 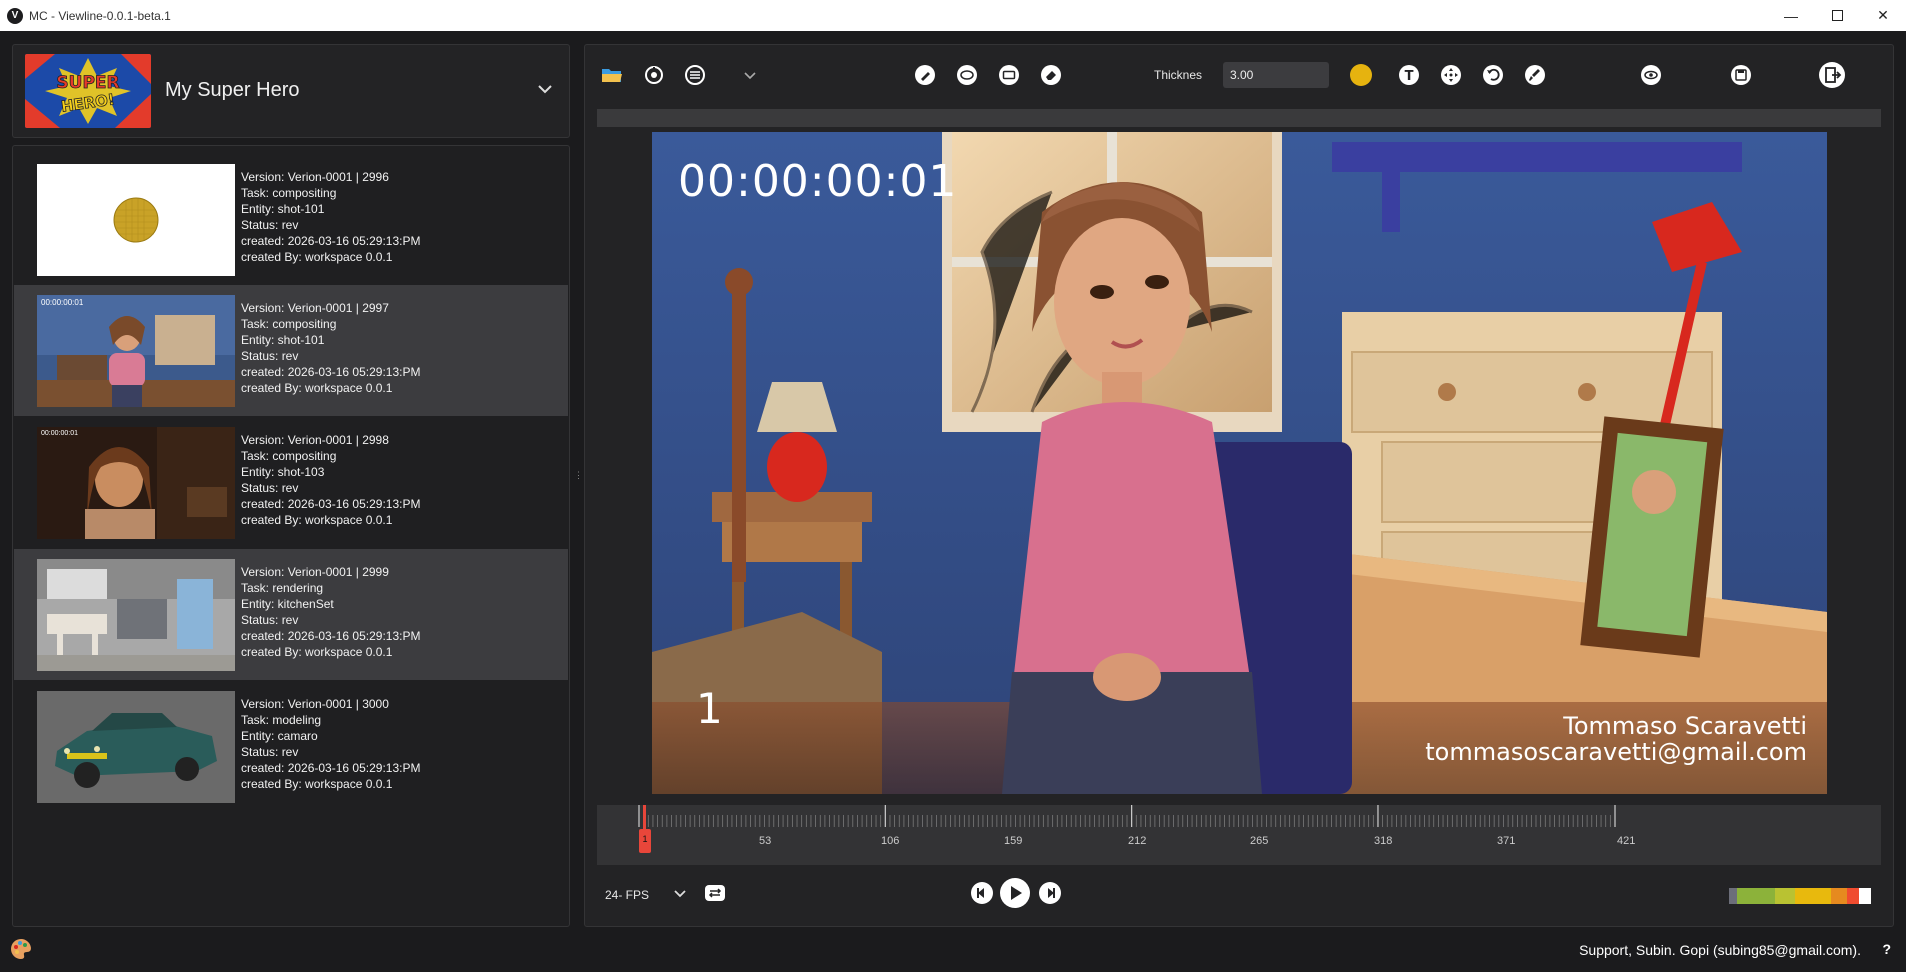 What do you see at coordinates (953, 15) in the screenshot?
I see `title-bar: V MC - Viewline-0.0.1-beta.1 — ✕` at bounding box center [953, 15].